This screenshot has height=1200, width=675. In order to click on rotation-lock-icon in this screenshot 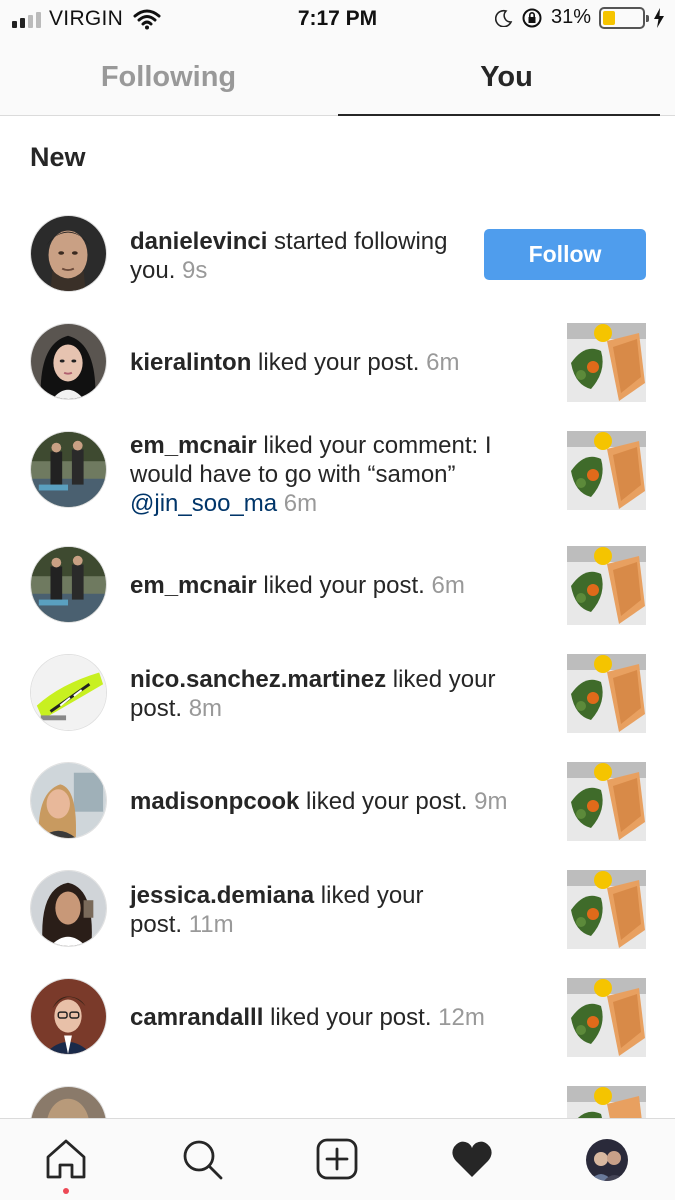, I will do `click(532, 17)`.